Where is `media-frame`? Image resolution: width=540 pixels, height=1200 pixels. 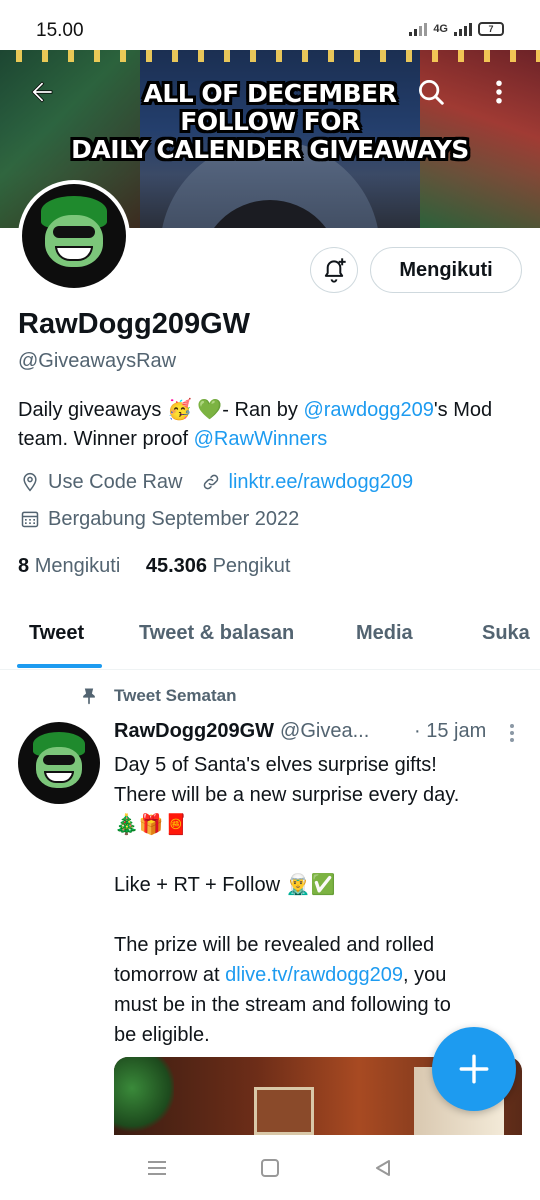
media-frame is located at coordinates (284, 1111).